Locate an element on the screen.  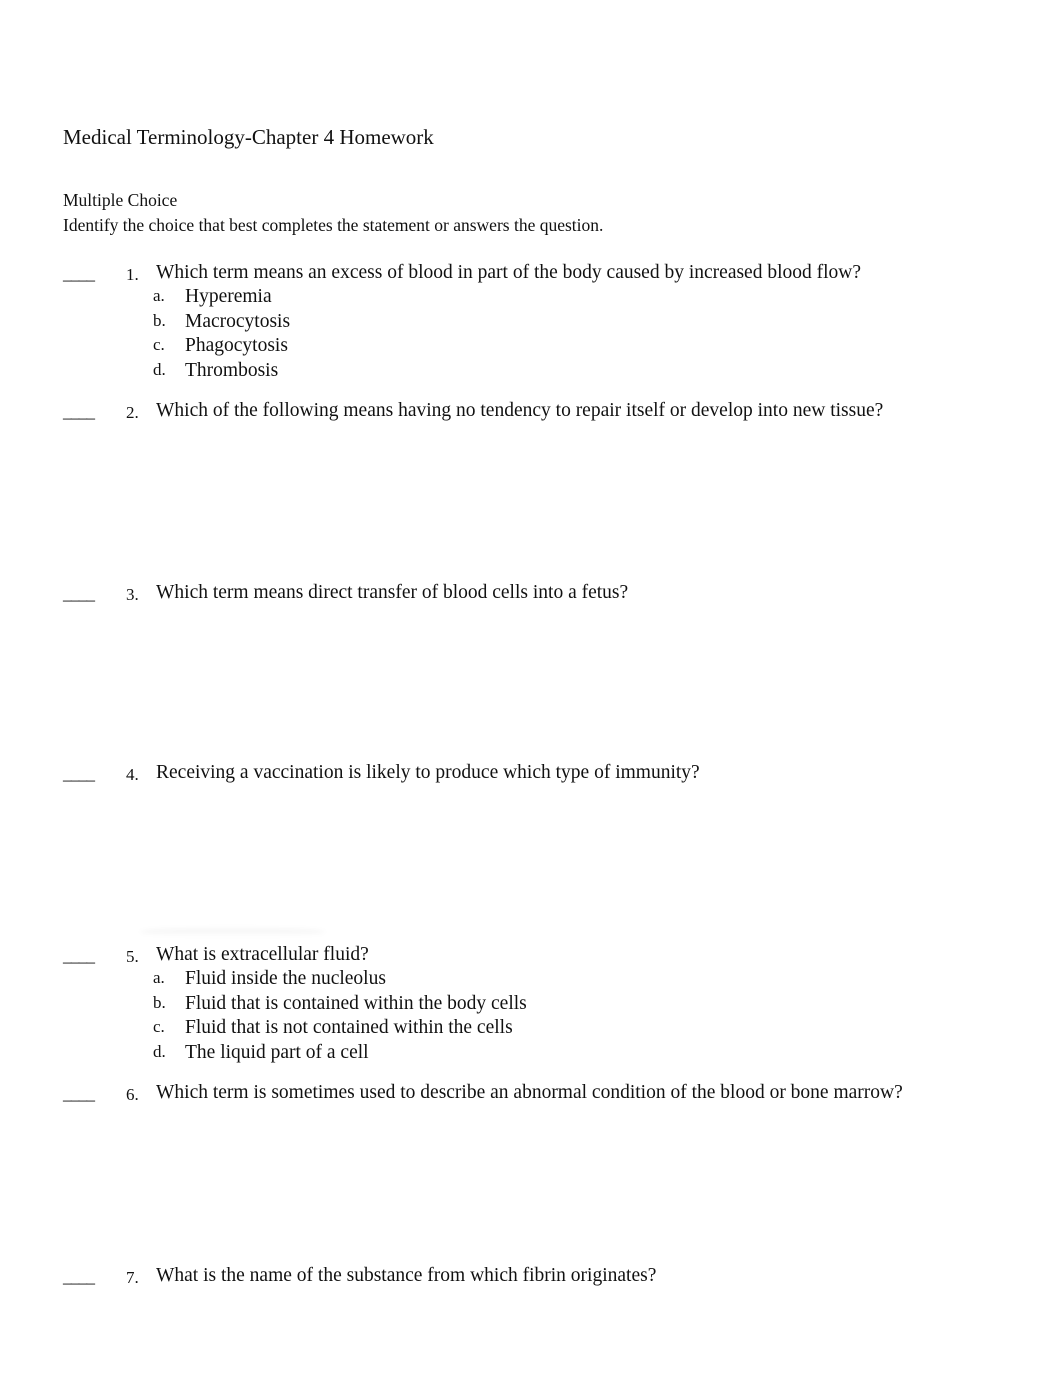
question-number: 2. is located at coordinates (132, 412).